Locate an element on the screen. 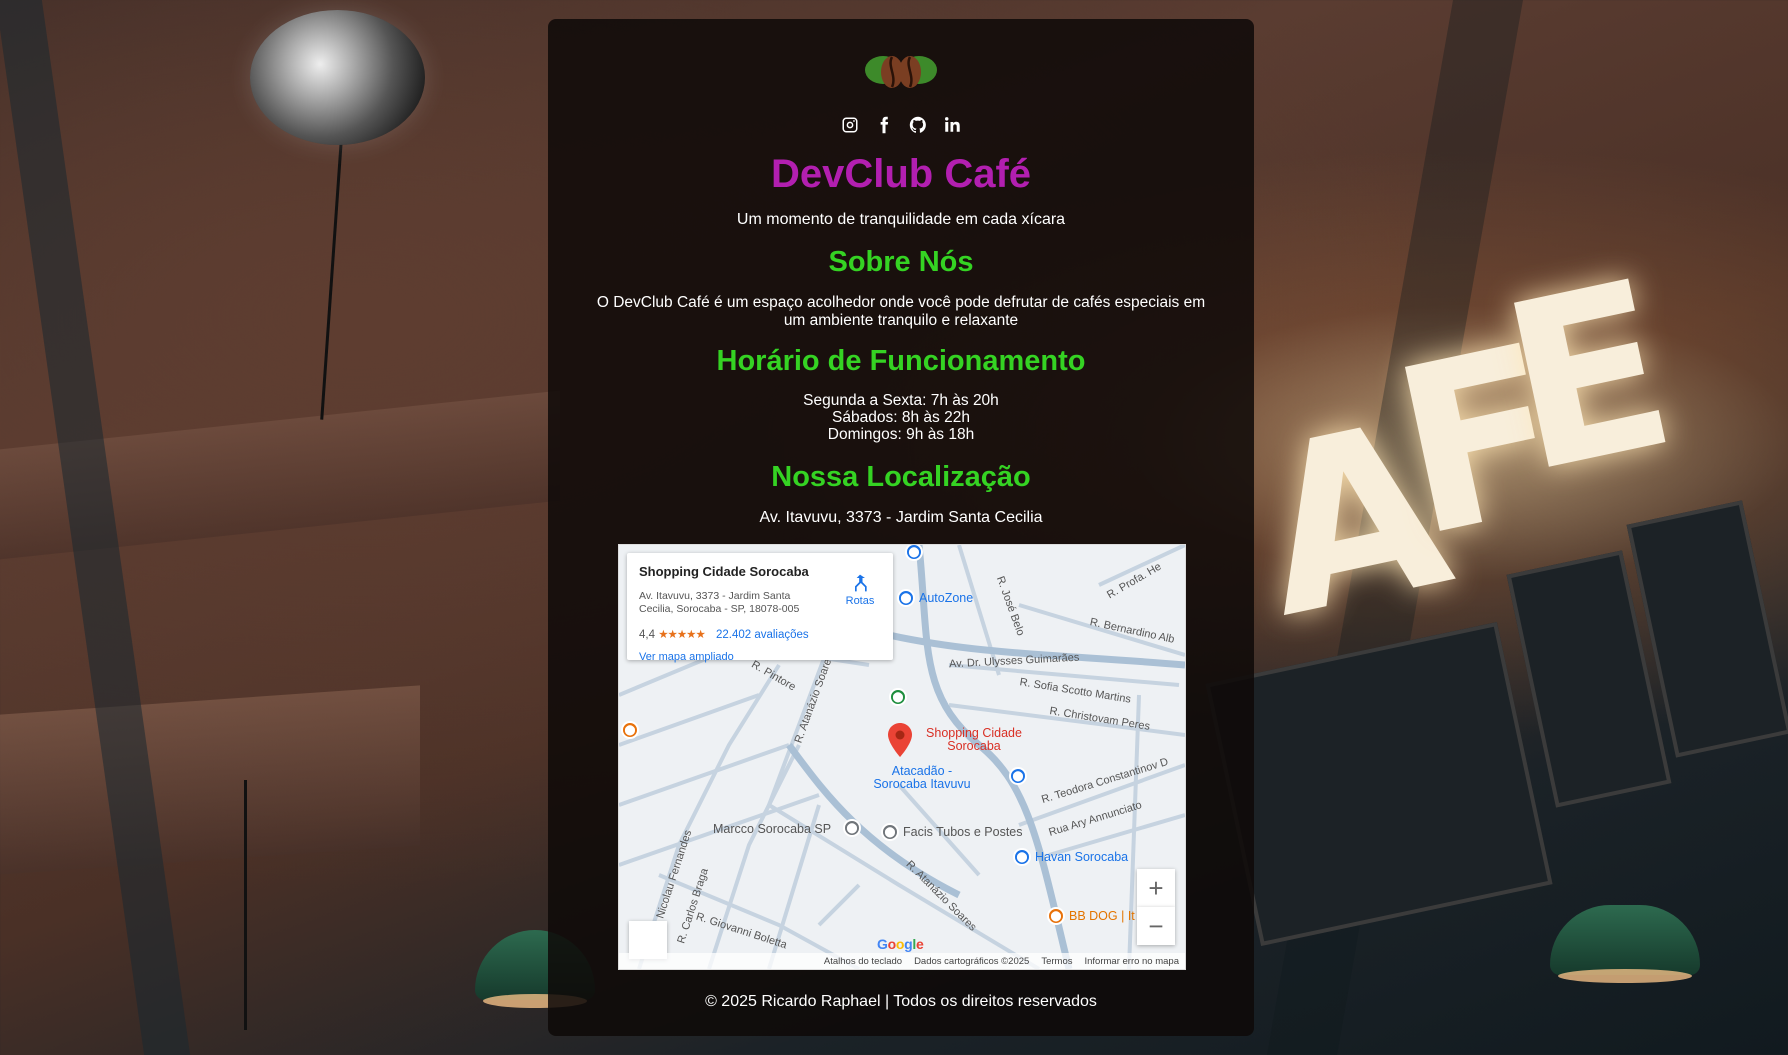  hours-heading: Horário de Funcionamento is located at coordinates (901, 361).